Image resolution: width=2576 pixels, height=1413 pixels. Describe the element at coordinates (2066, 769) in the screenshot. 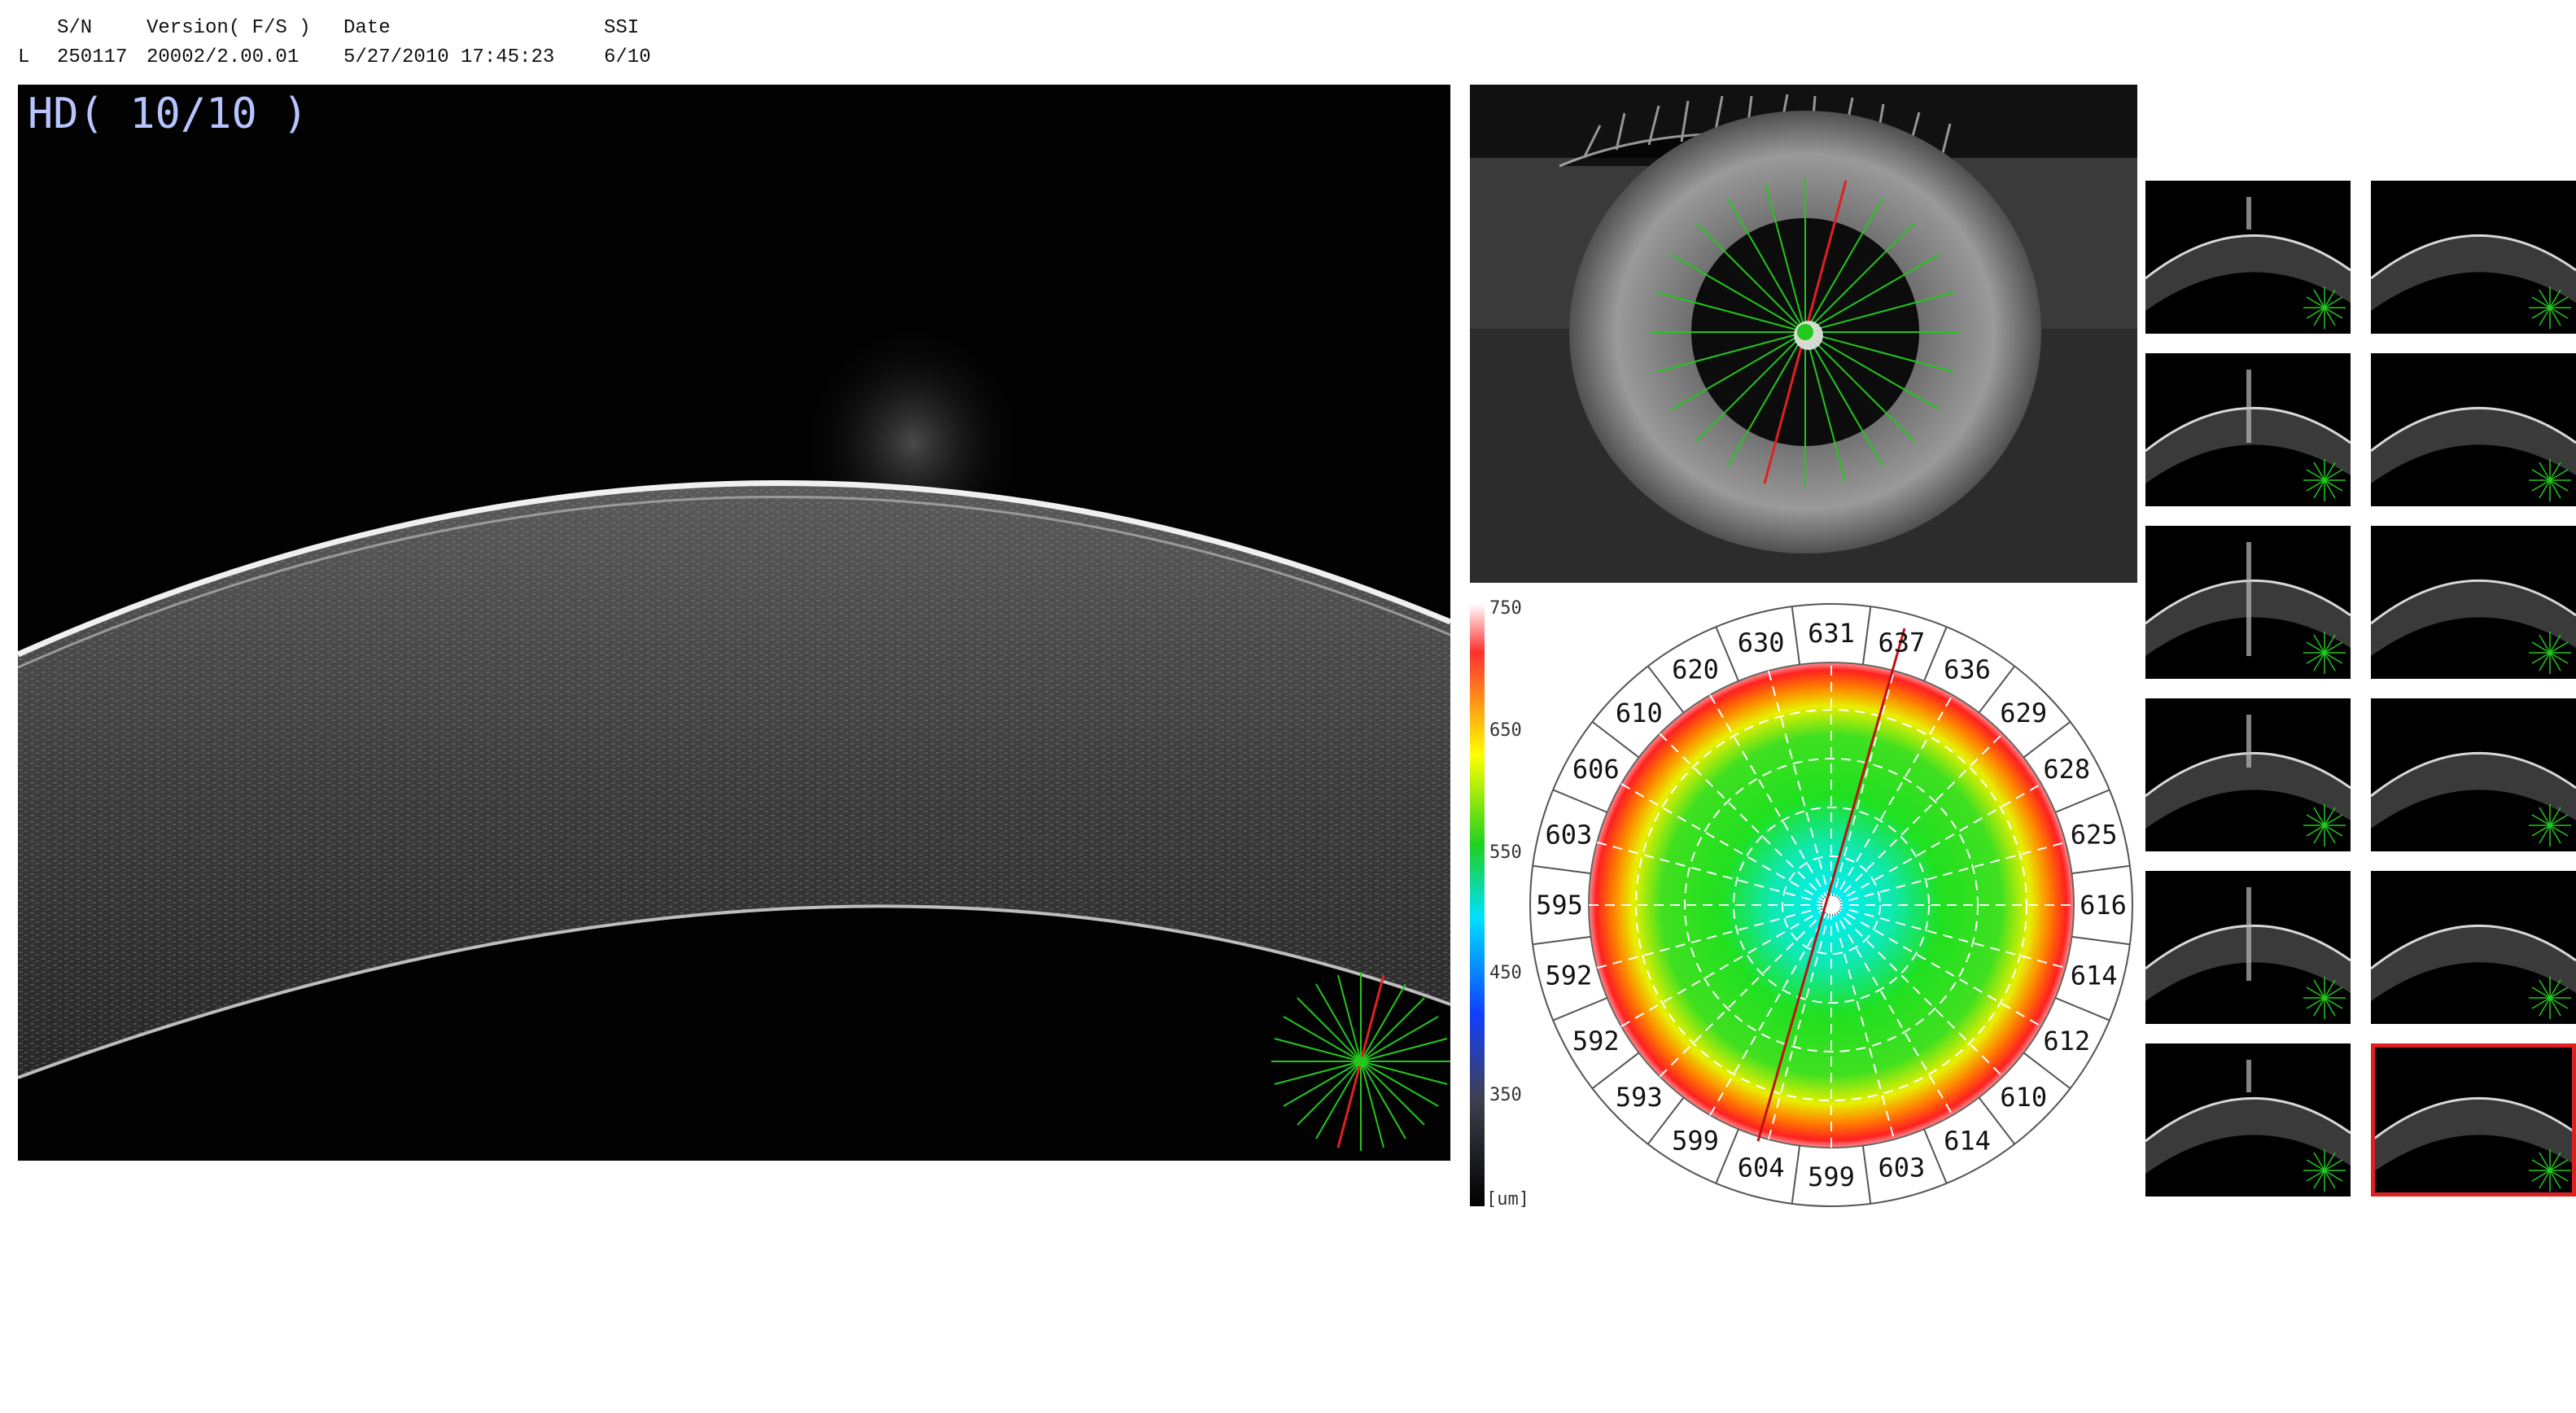

I see `sector-thickness-label: 628` at that location.